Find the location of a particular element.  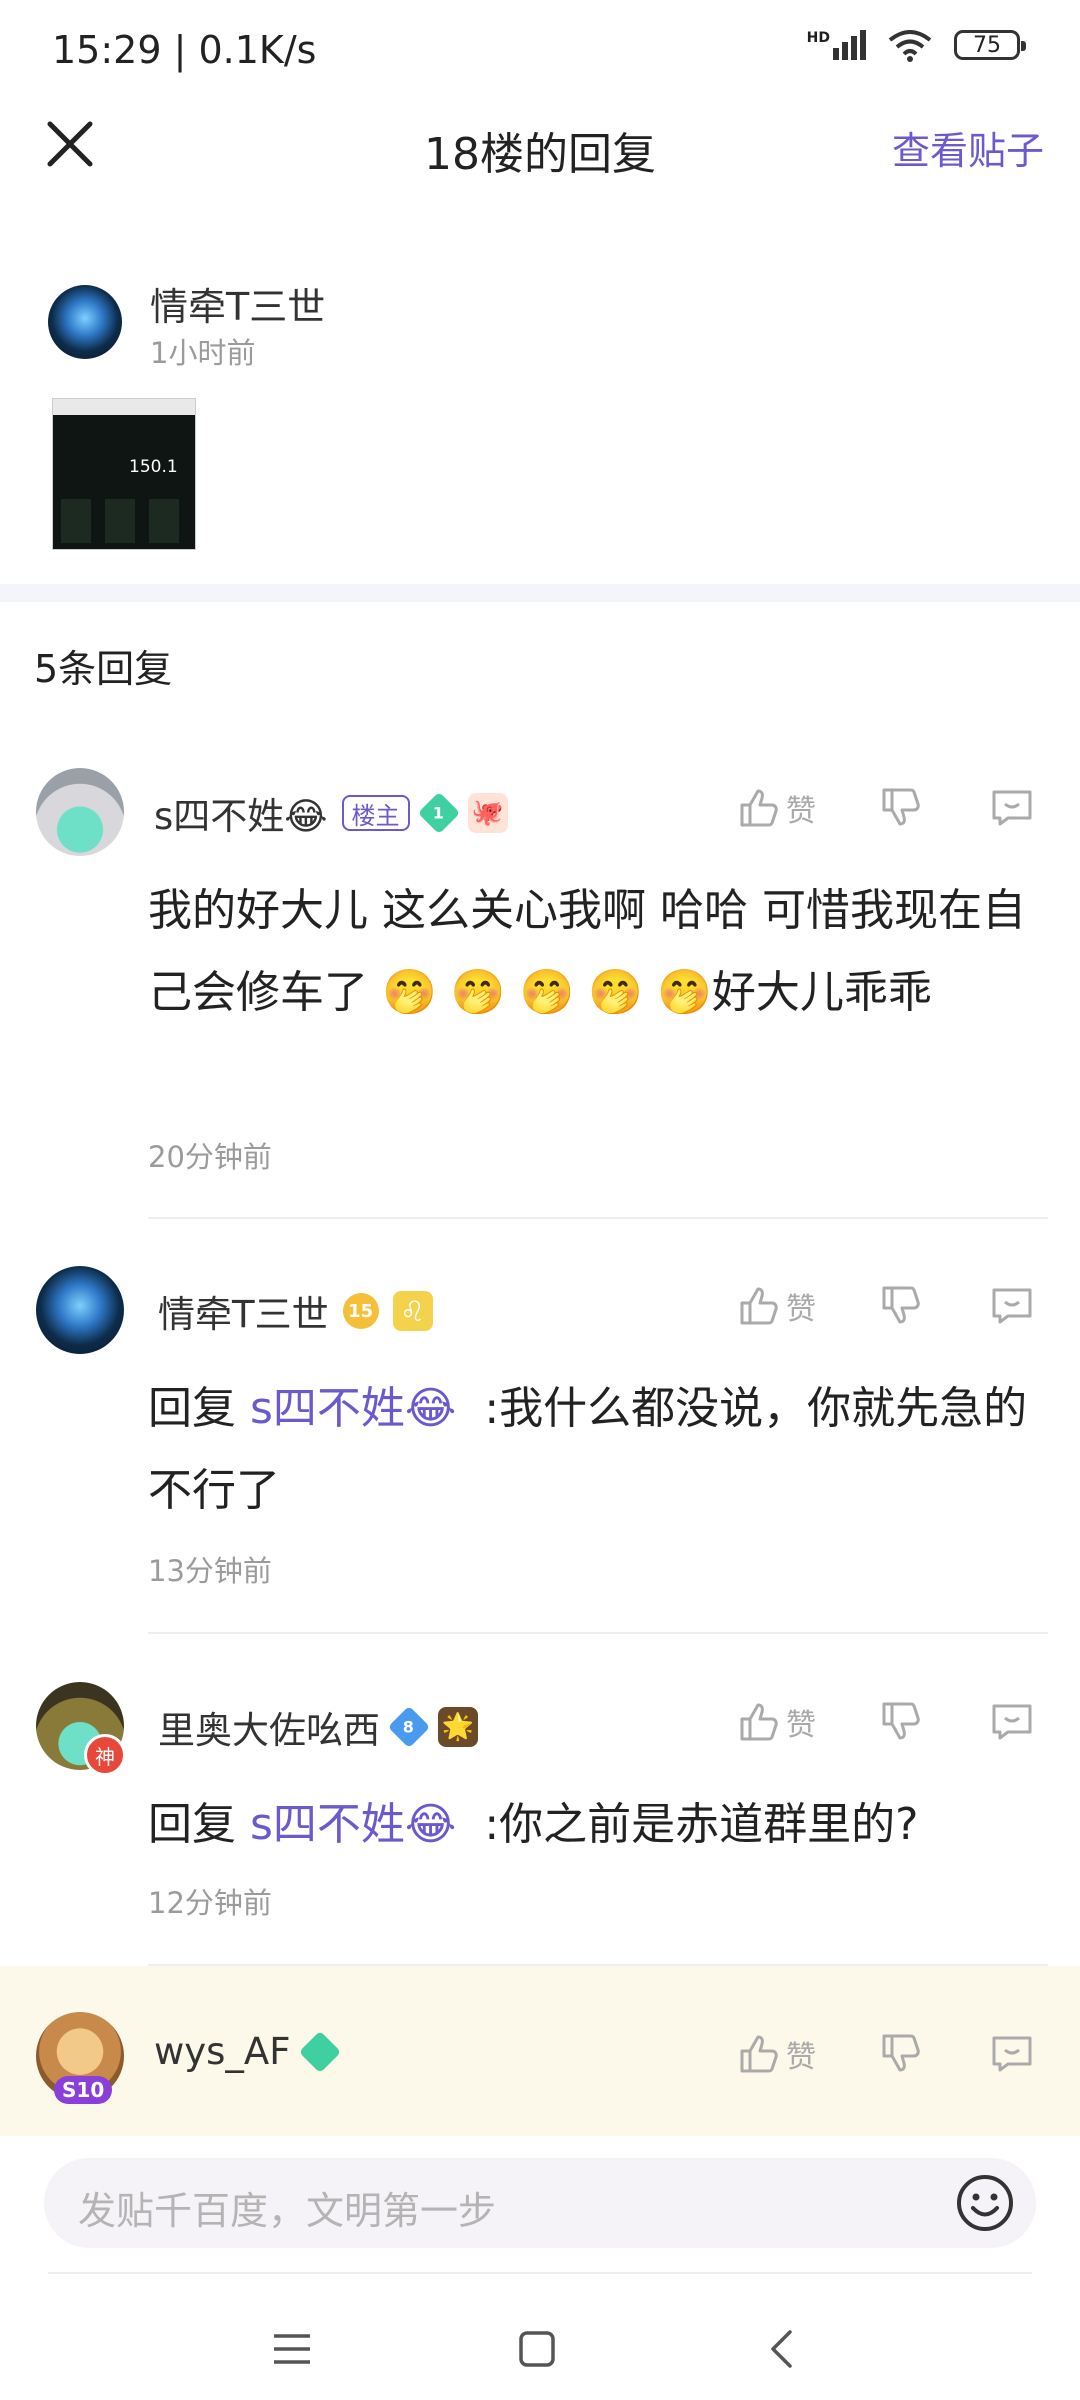

reply-header: 情牵T三世 15 ♌ is located at coordinates (295, 1311).